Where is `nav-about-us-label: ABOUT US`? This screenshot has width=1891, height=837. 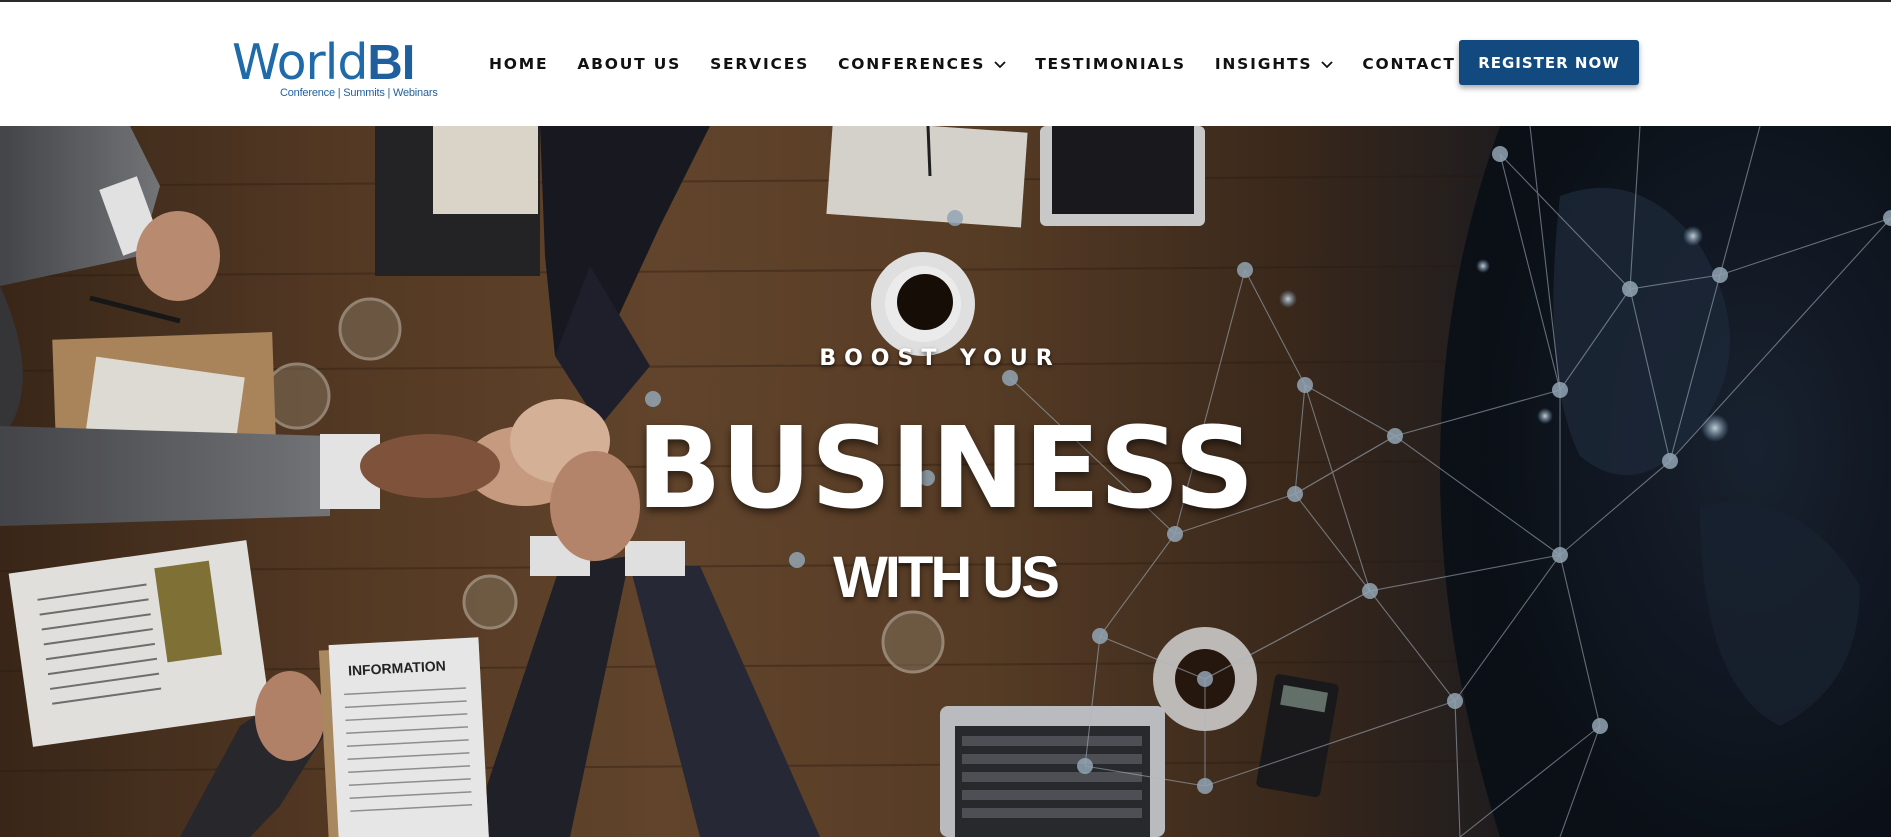 nav-about-us-label: ABOUT US is located at coordinates (629, 64).